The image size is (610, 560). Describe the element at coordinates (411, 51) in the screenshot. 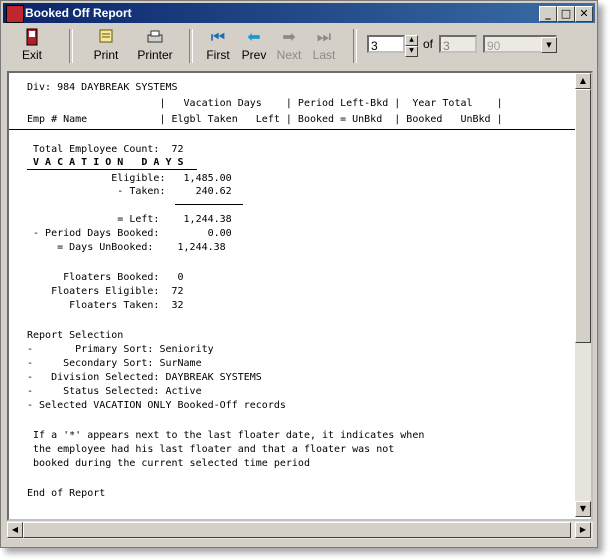

I see `spin-down-icon: ▼` at that location.